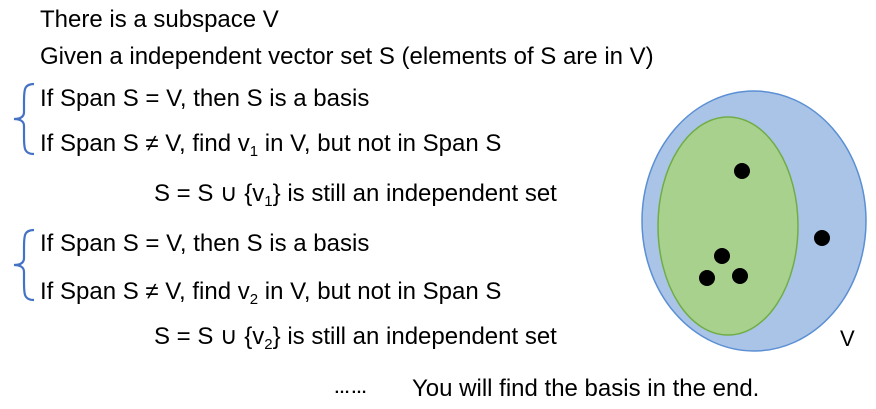 Image resolution: width=876 pixels, height=409 pixels. Describe the element at coordinates (209, 336) in the screenshot. I see `step2-update-pre: S = S ∪ {v` at that location.